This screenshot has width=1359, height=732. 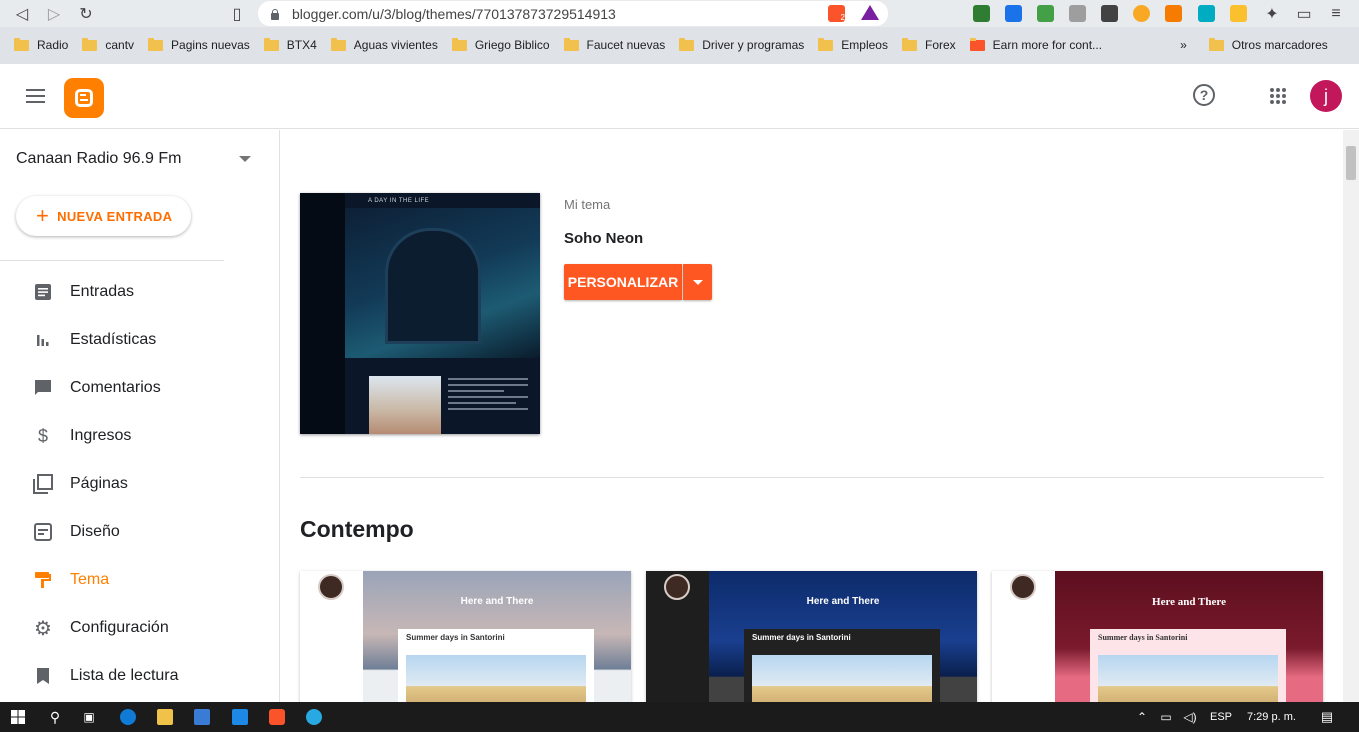 I want to click on bookmark-item: Driver y programas, so click(x=741, y=44).